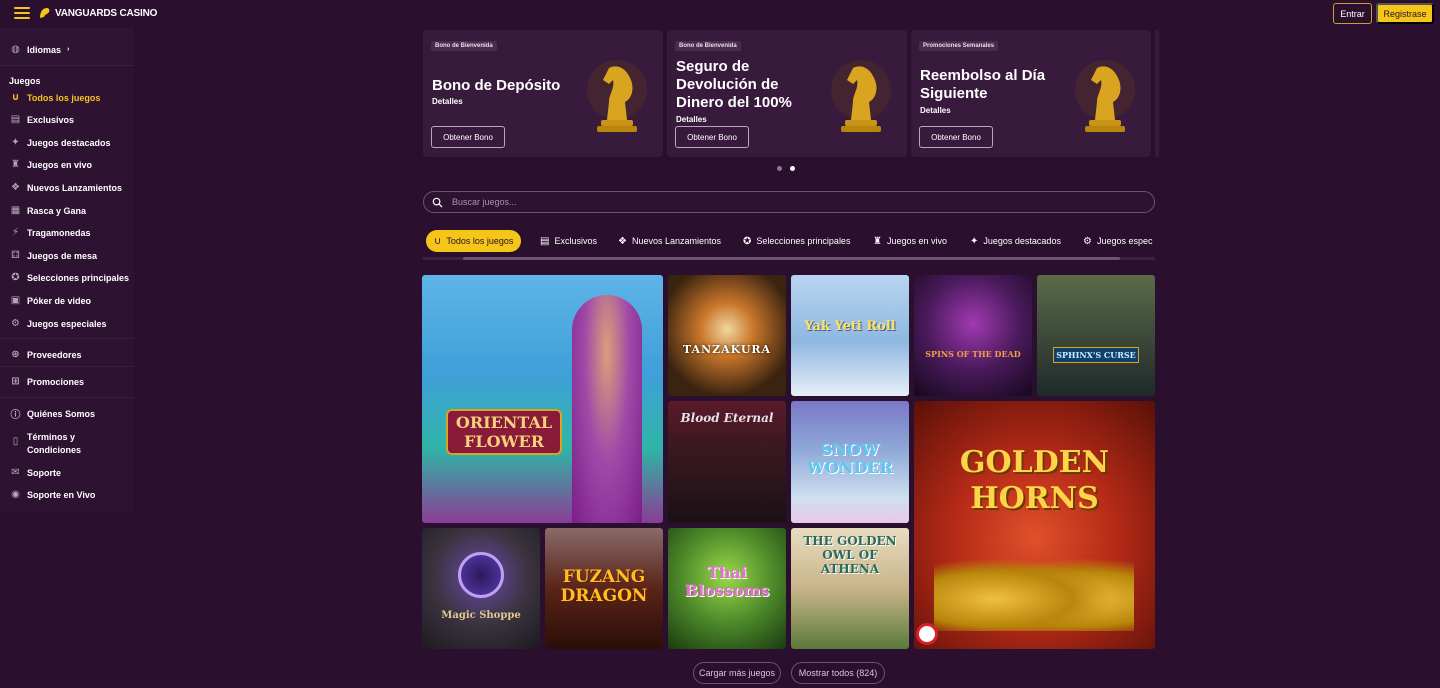 Image resolution: width=1440 pixels, height=688 pixels. I want to click on gift-icon: ⊞, so click(15, 381).